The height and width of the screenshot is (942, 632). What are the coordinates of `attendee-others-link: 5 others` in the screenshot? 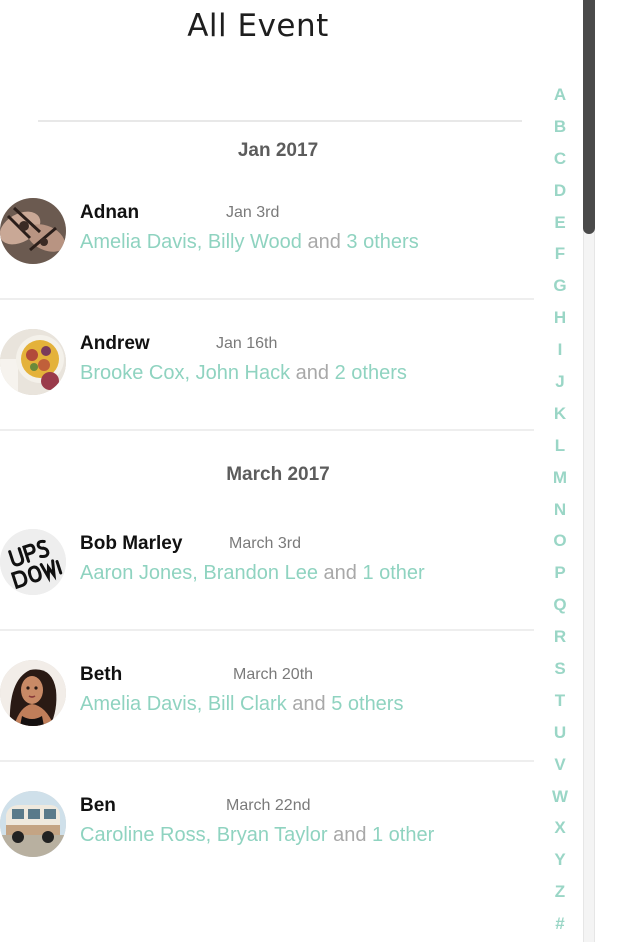 It's located at (367, 704).